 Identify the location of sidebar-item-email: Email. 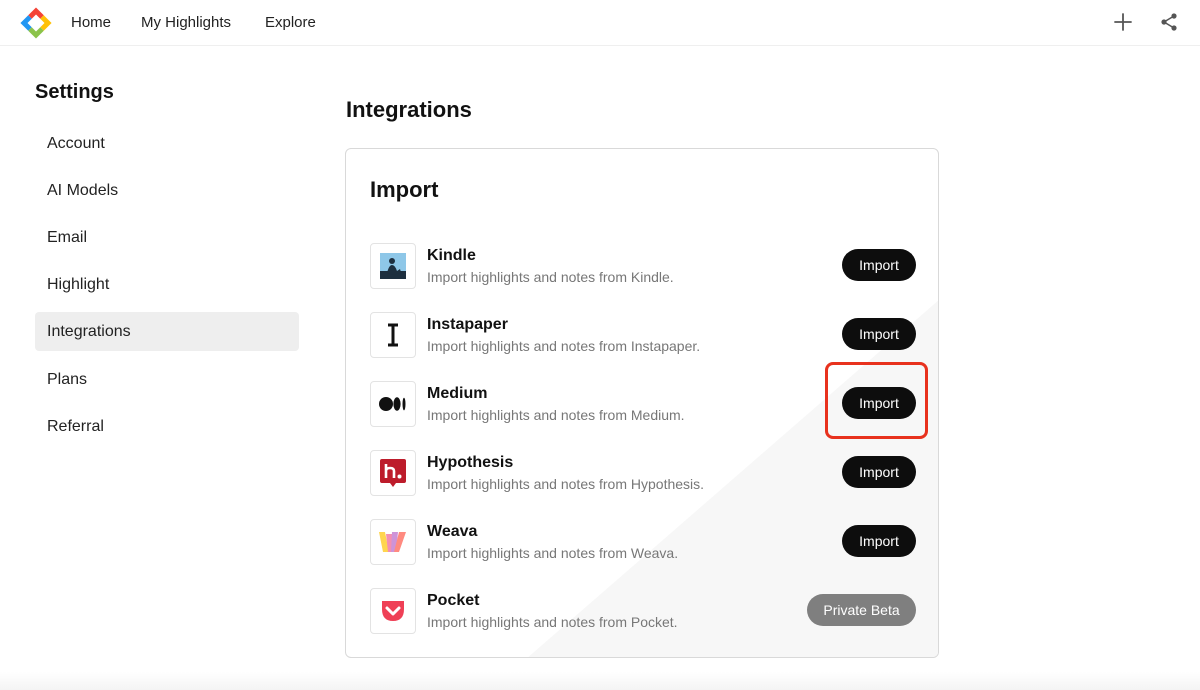
(167, 237).